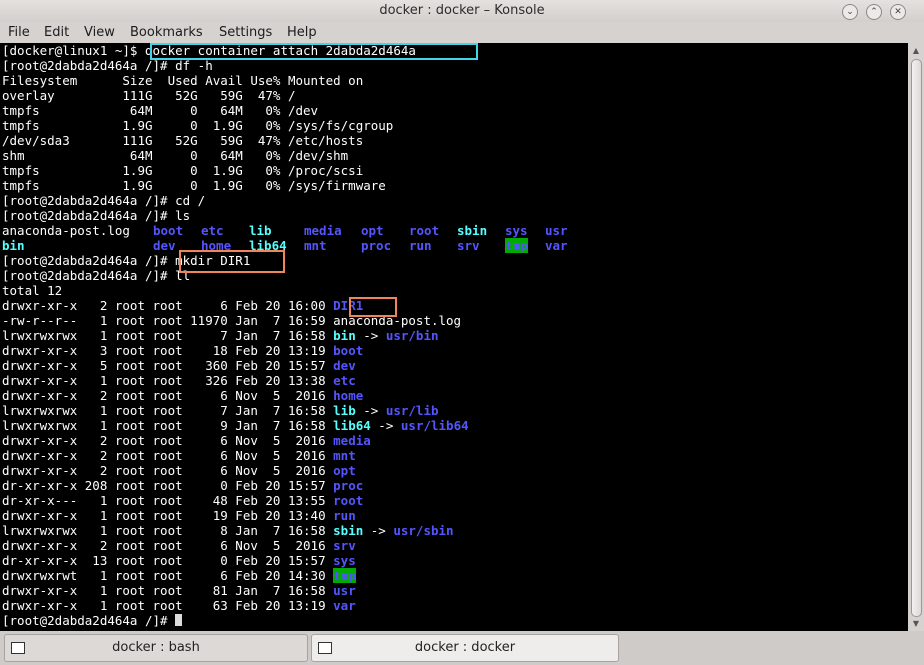 The width and height of the screenshot is (924, 665). I want to click on ll-dir-name: var, so click(344, 605).